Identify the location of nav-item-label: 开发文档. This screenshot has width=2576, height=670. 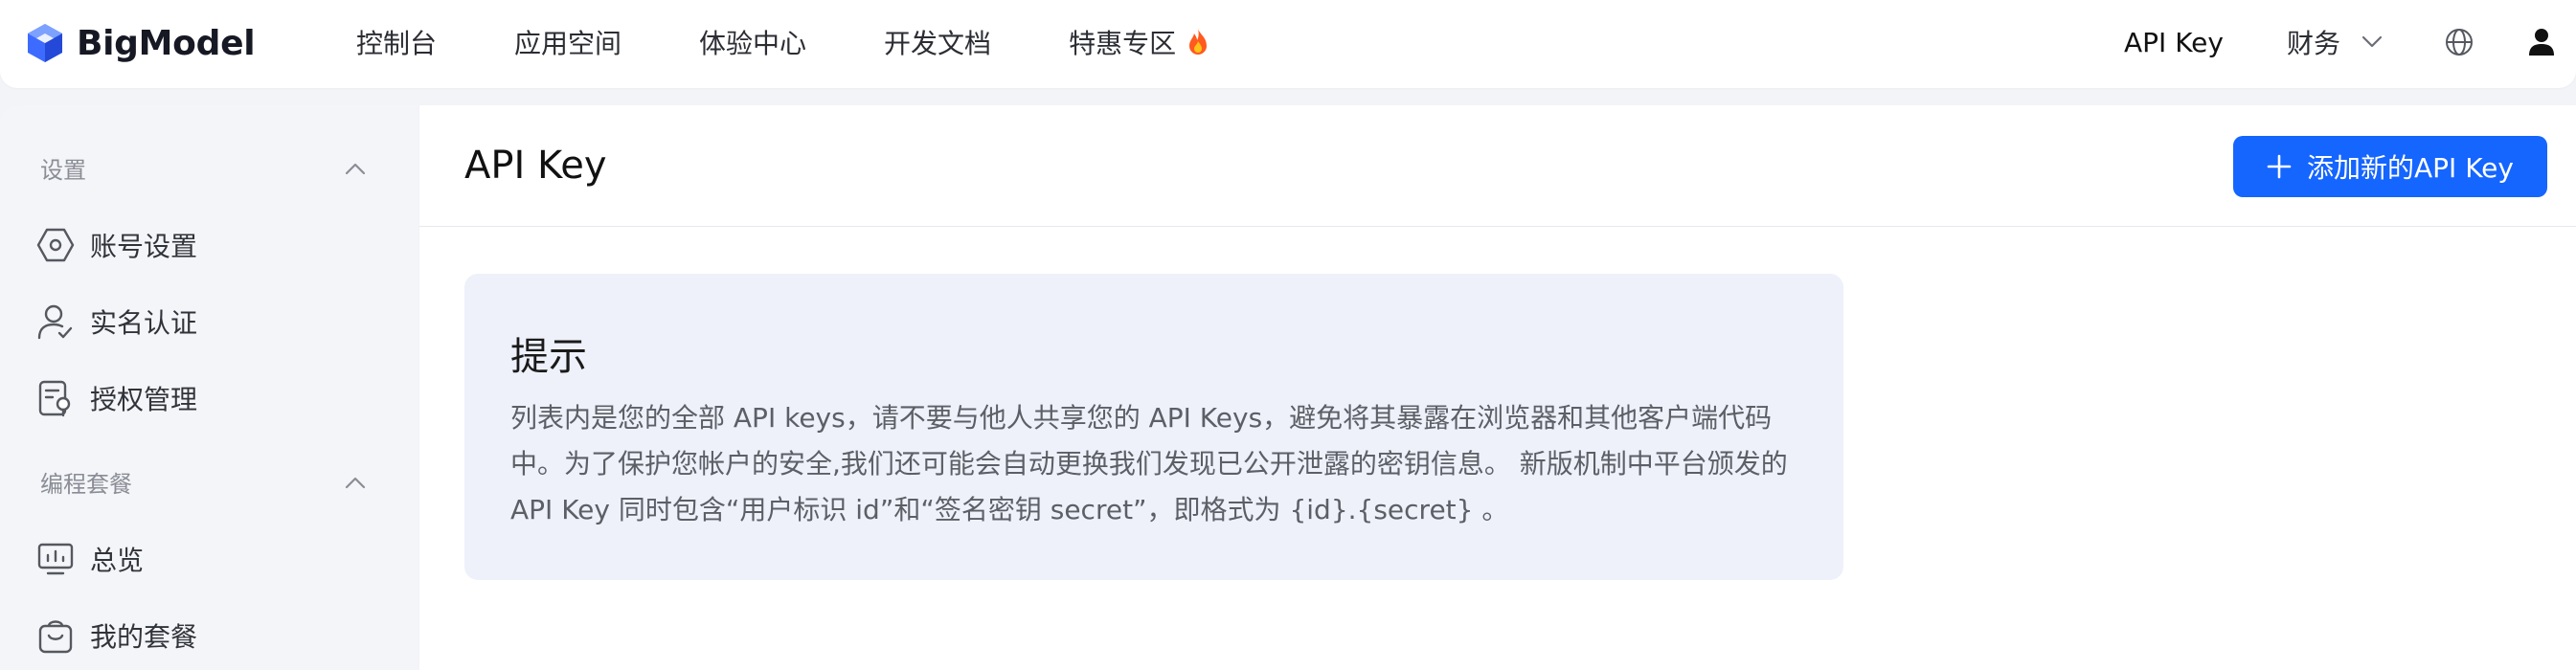
(938, 43).